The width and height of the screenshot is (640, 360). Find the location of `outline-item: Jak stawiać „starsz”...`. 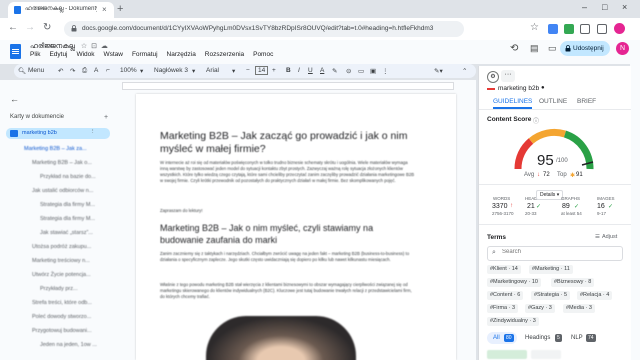

outline-item: Jak stawiać „starsz”... is located at coordinates (66, 233).